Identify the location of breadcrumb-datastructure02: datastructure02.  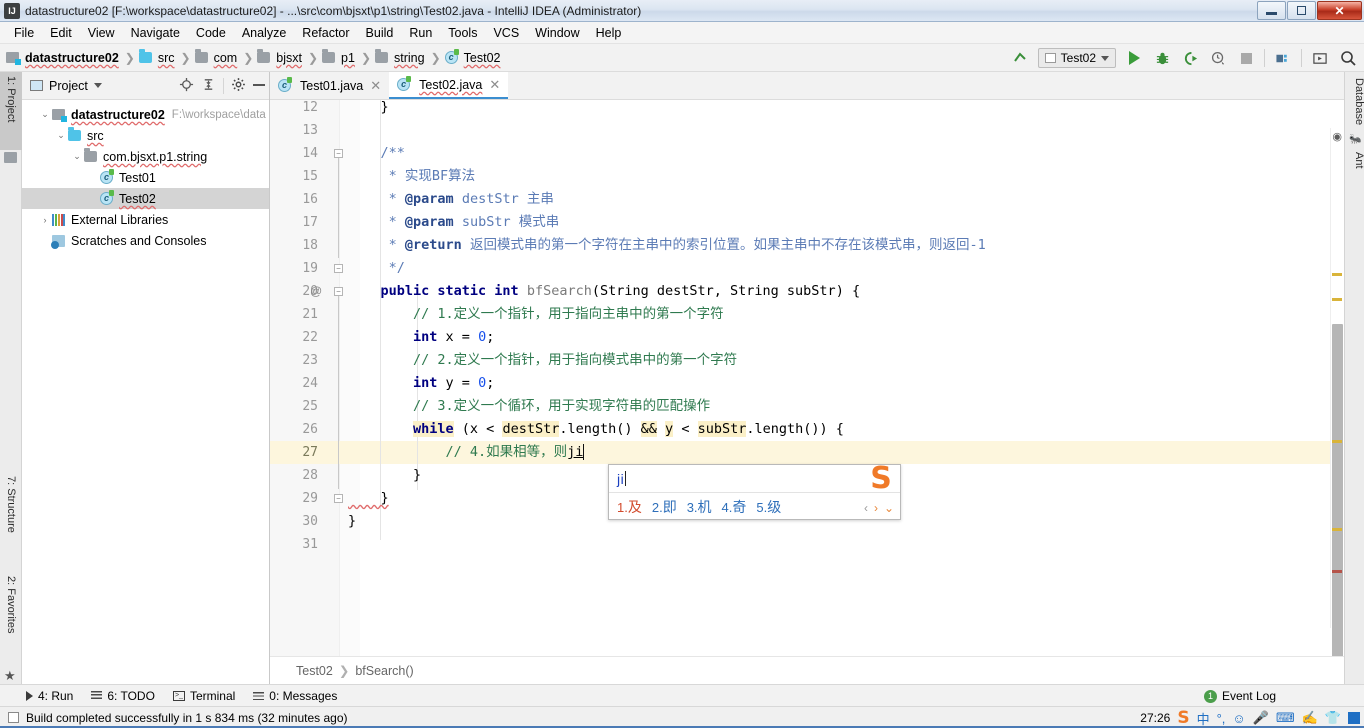
(72, 58).